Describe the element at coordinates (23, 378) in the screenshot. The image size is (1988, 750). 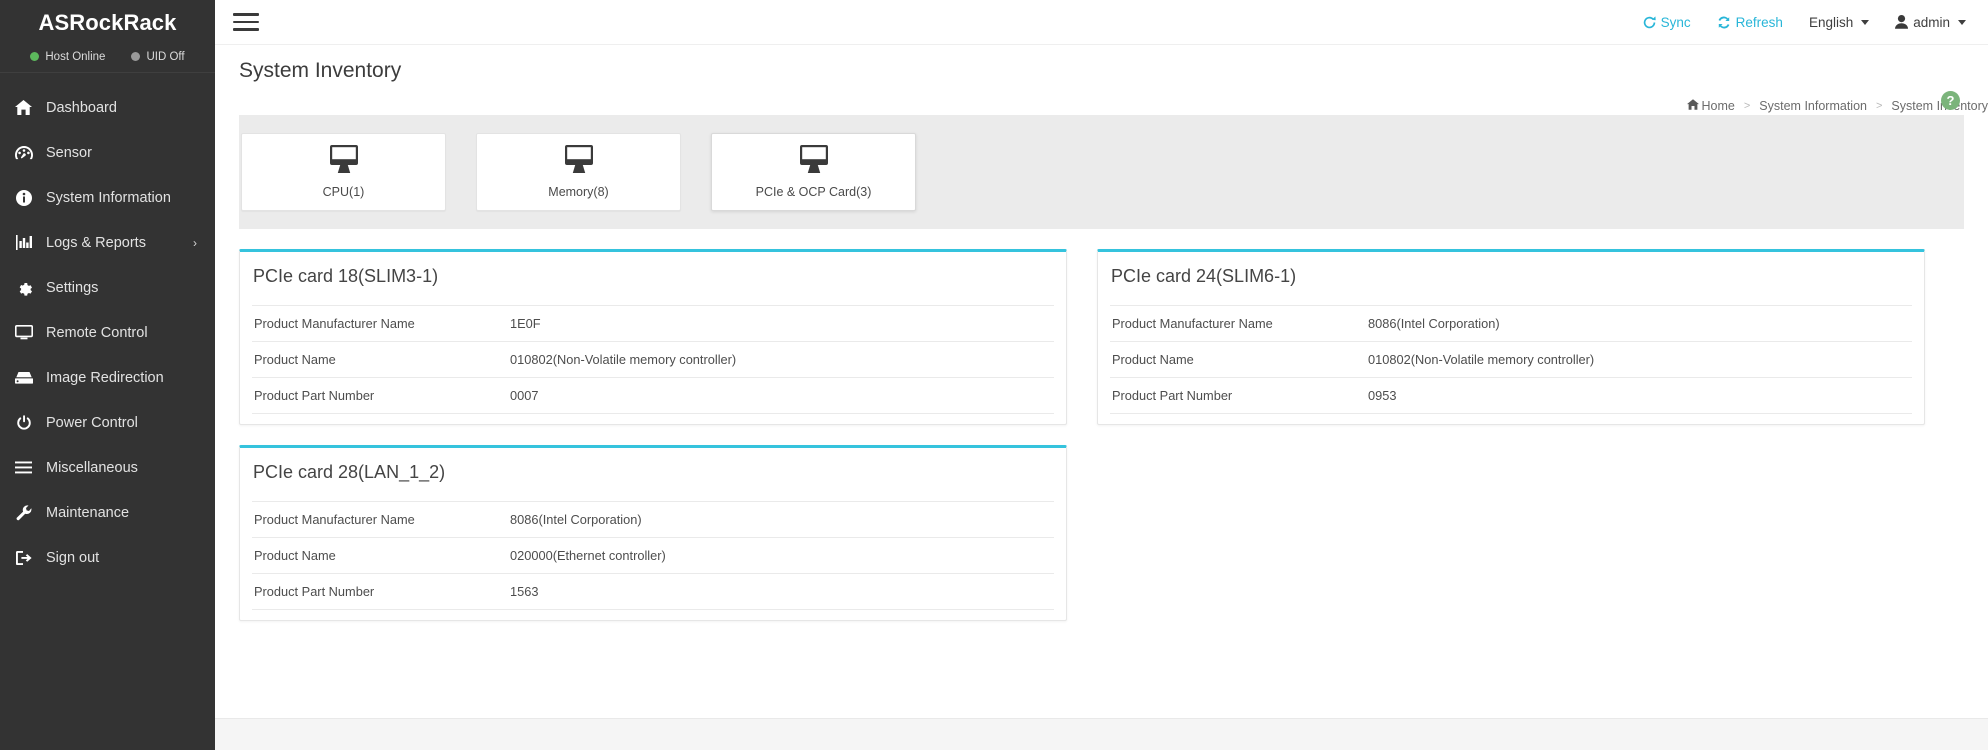
I see `disk-icon` at that location.